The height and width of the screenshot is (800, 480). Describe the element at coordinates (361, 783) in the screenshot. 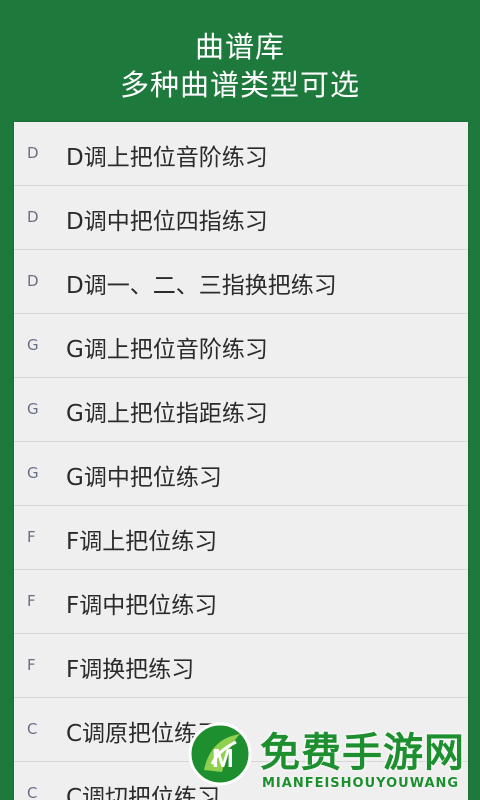

I see `watermark-subtext: MIANFEISHOUYOUWANG` at that location.